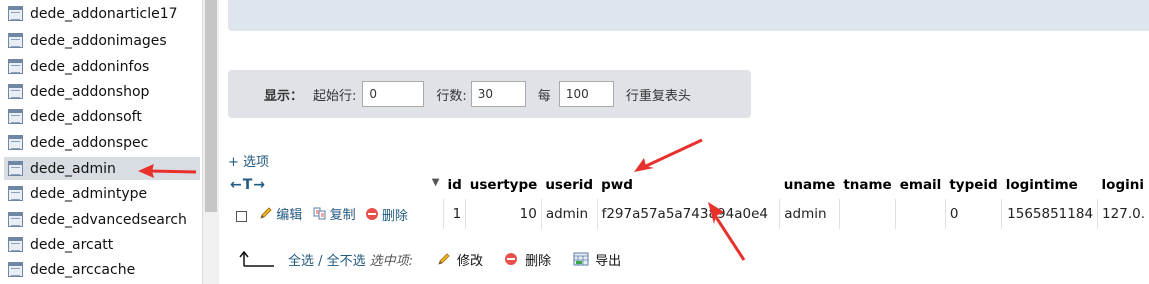  What do you see at coordinates (810, 185) in the screenshot?
I see `column-header-uname: uname` at bounding box center [810, 185].